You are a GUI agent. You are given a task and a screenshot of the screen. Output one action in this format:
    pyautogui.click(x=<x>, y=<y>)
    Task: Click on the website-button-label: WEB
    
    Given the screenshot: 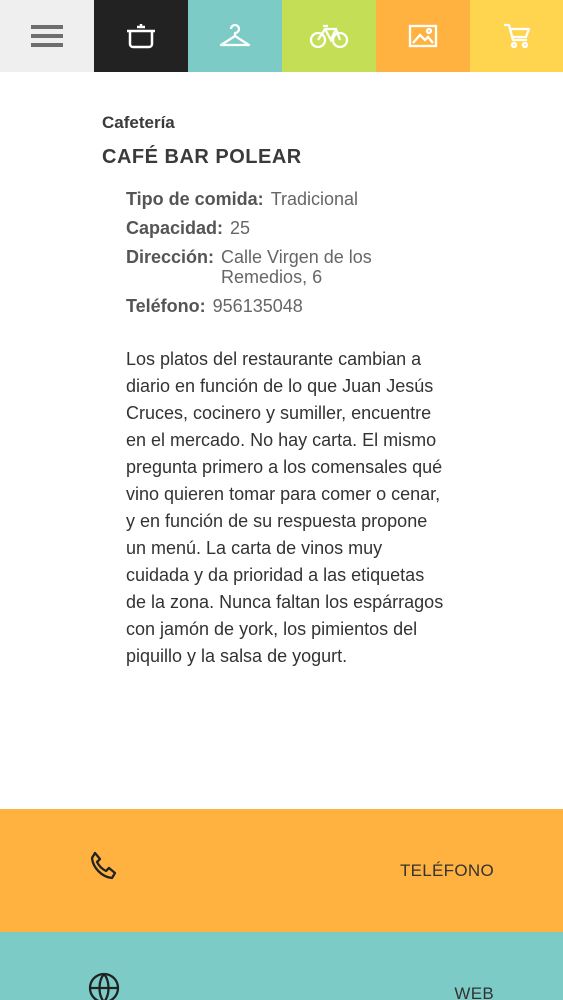 What is the action you would take?
    pyautogui.click(x=474, y=992)
    